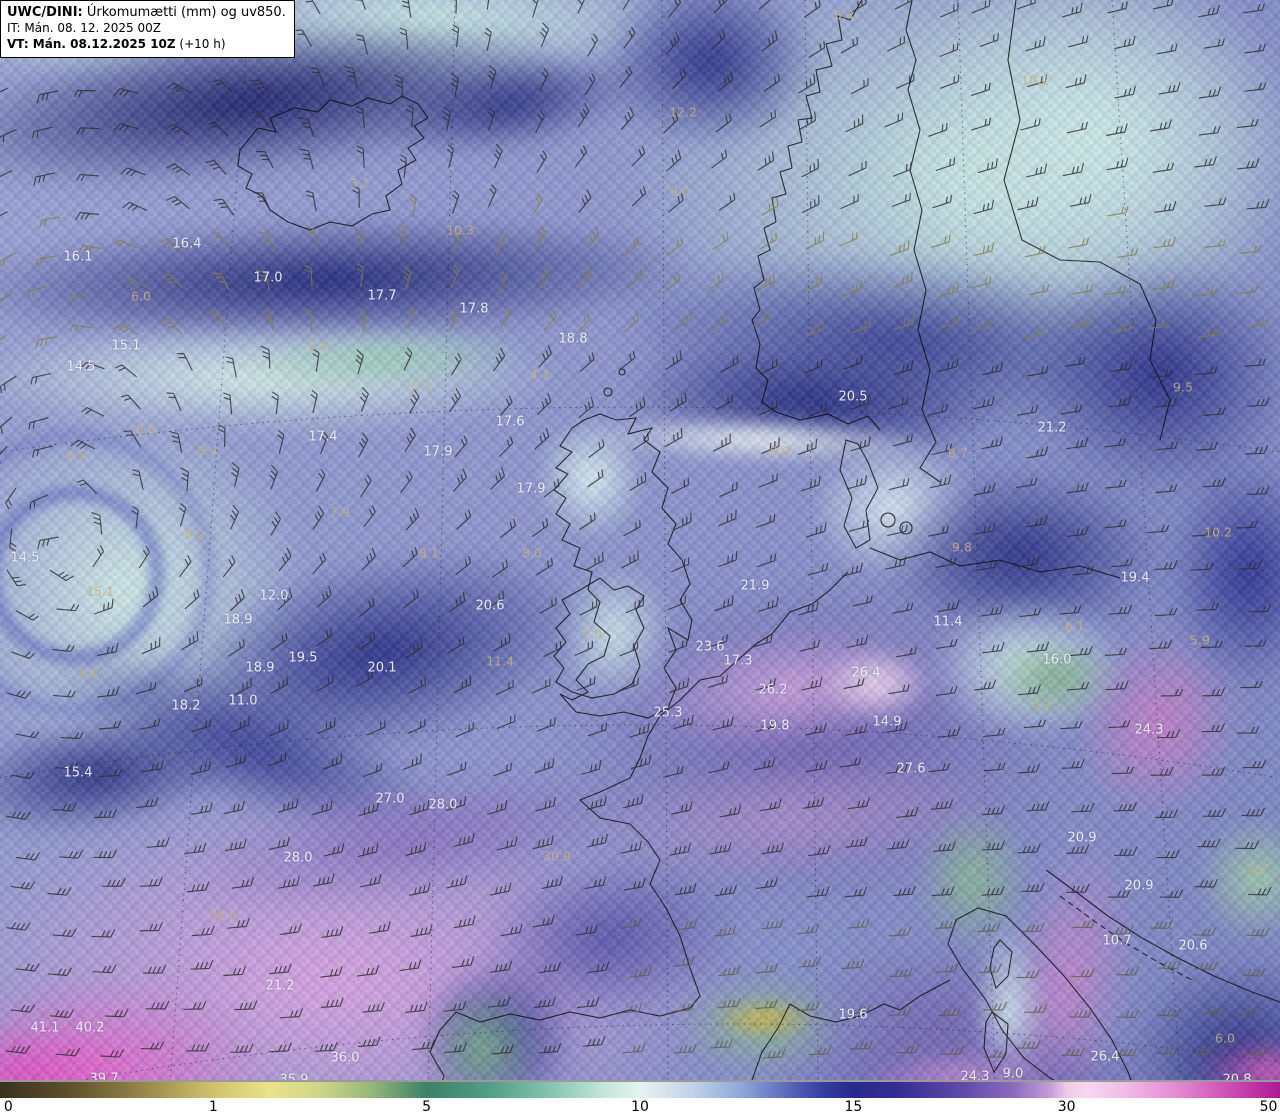 This screenshot has width=1280, height=1115. Describe the element at coordinates (775, 726) in the screenshot. I see `map-value-label: 19.8` at that location.